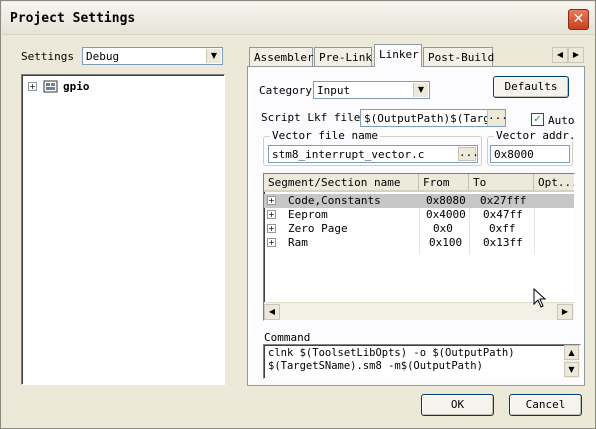  What do you see at coordinates (152, 56) in the screenshot?
I see `settings-dropdown: Debug ▼` at bounding box center [152, 56].